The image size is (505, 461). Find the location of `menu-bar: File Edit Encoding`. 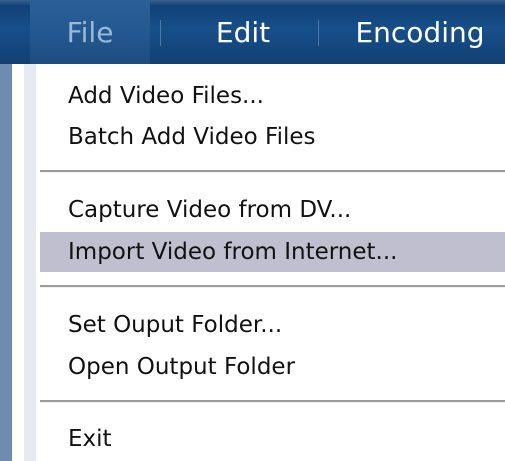

menu-bar: File Edit Encoding is located at coordinates (252, 32).